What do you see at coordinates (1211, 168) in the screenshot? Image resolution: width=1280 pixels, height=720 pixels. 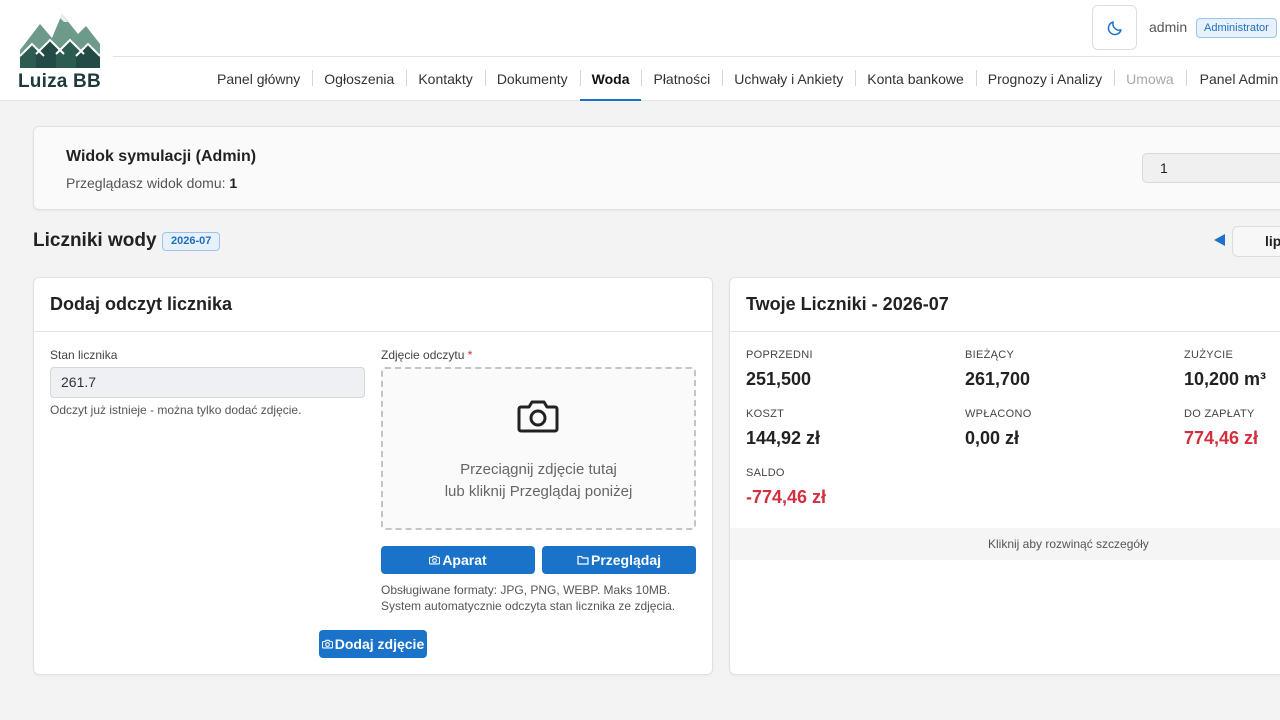 I see `house-select: 1` at bounding box center [1211, 168].